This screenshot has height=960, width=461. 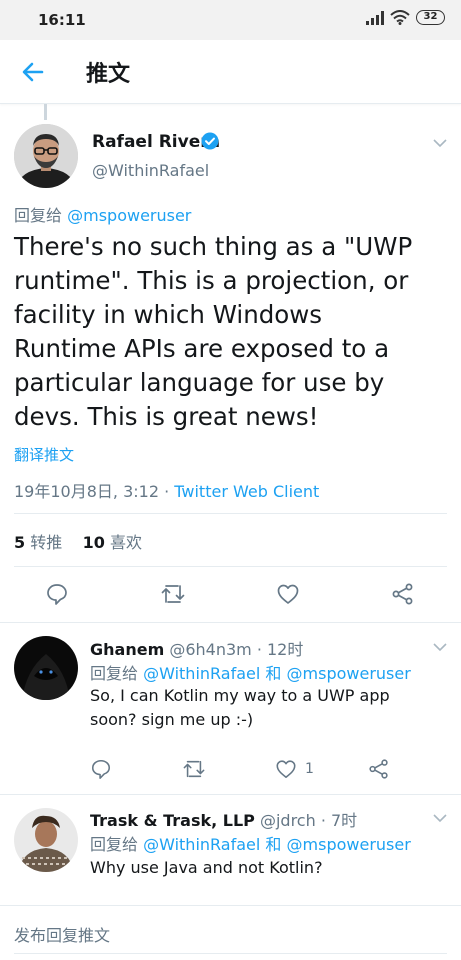 I want to click on like-button: 1, so click(x=294, y=769).